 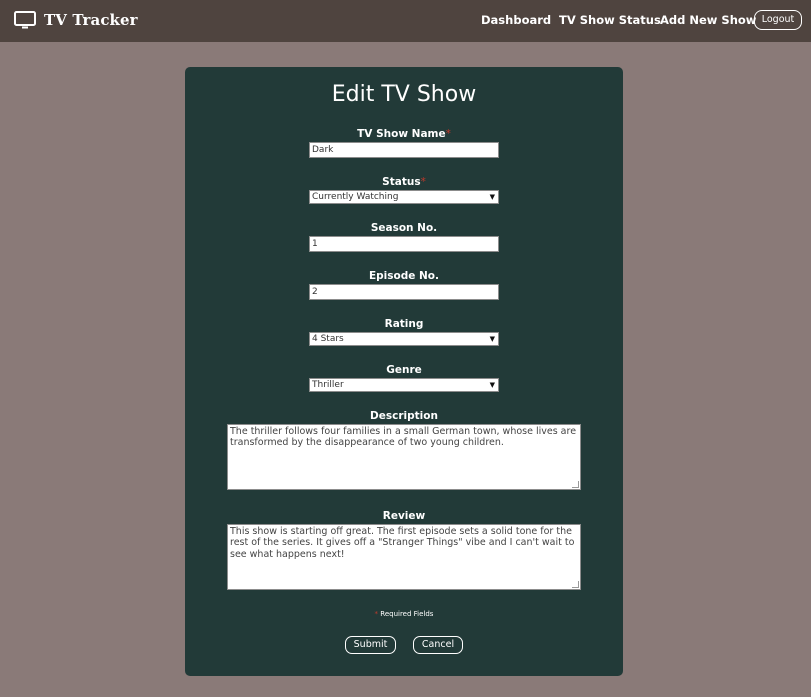 What do you see at coordinates (404, 276) in the screenshot?
I see `episode-label: Episode No.` at bounding box center [404, 276].